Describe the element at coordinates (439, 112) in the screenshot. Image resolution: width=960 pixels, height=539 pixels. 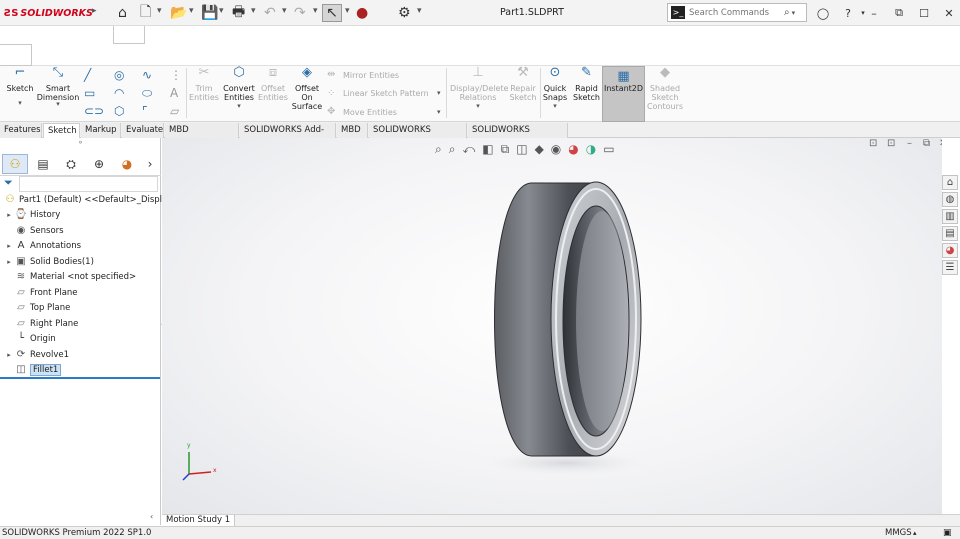
I see `move-dropdown-icon: ▾` at that location.